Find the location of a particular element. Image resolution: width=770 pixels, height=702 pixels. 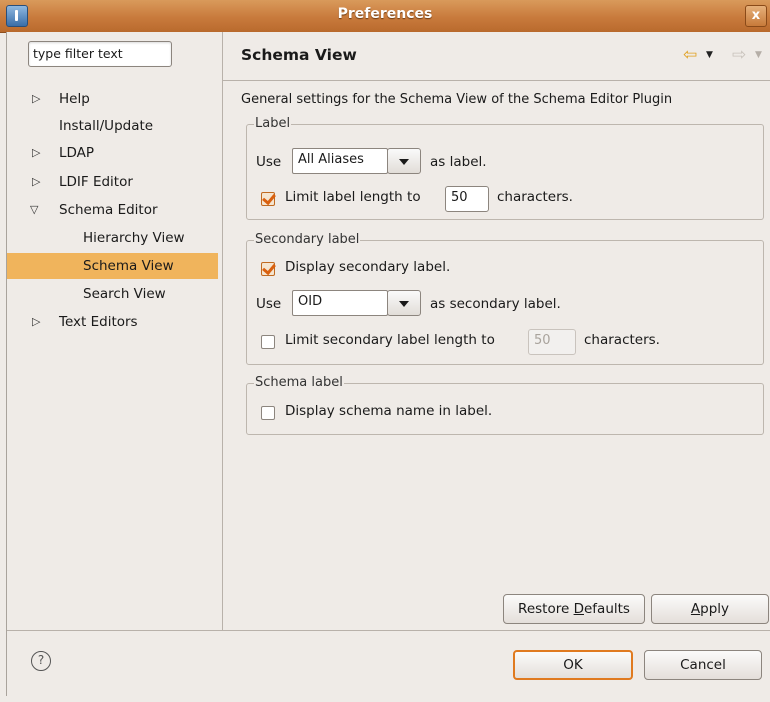

secondary-combo-value: OID is located at coordinates (340, 303).